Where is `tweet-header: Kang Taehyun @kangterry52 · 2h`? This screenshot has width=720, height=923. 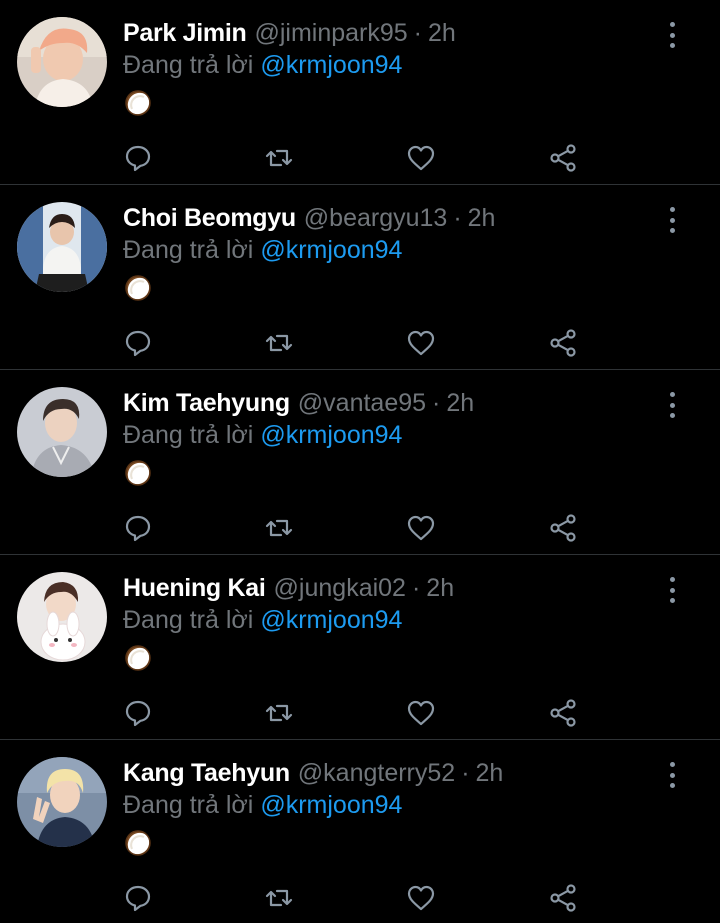
tweet-header: Kang Taehyun @kangterry52 · 2h is located at coordinates (313, 773).